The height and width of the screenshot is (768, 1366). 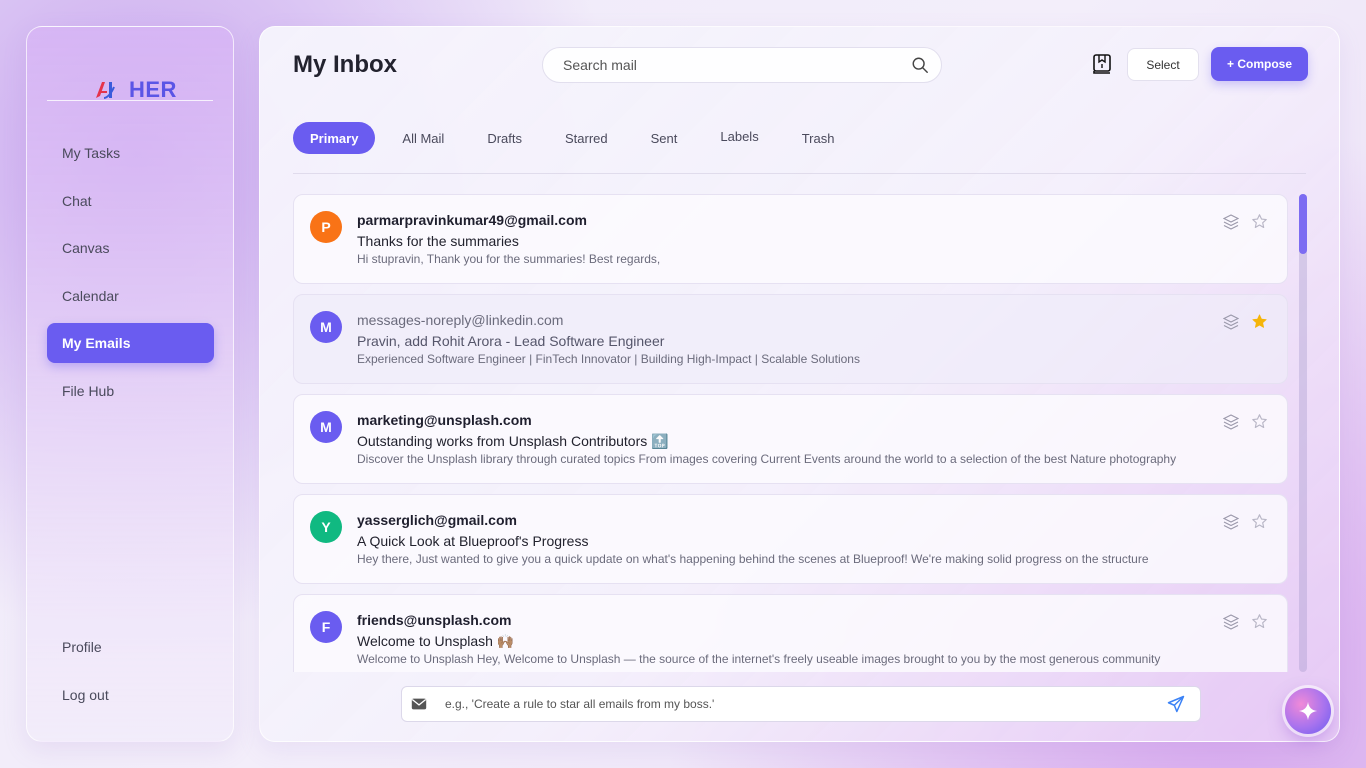 I want to click on avatar: P, so click(x=326, y=227).